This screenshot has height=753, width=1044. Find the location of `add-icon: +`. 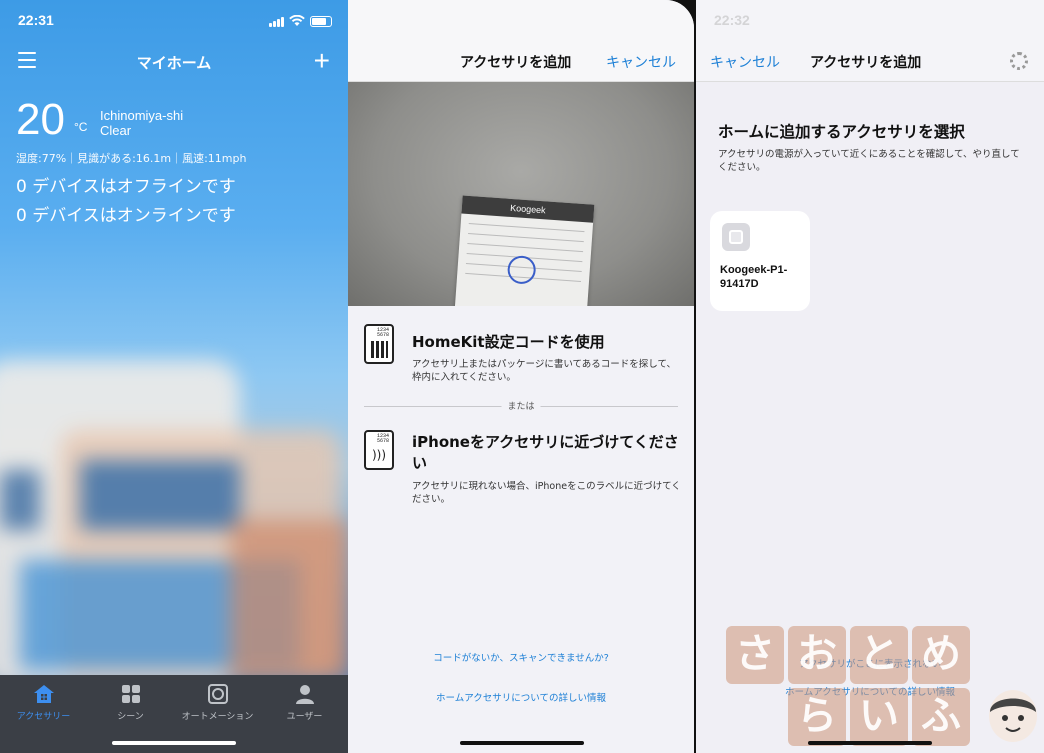

add-icon: + is located at coordinates (322, 61).